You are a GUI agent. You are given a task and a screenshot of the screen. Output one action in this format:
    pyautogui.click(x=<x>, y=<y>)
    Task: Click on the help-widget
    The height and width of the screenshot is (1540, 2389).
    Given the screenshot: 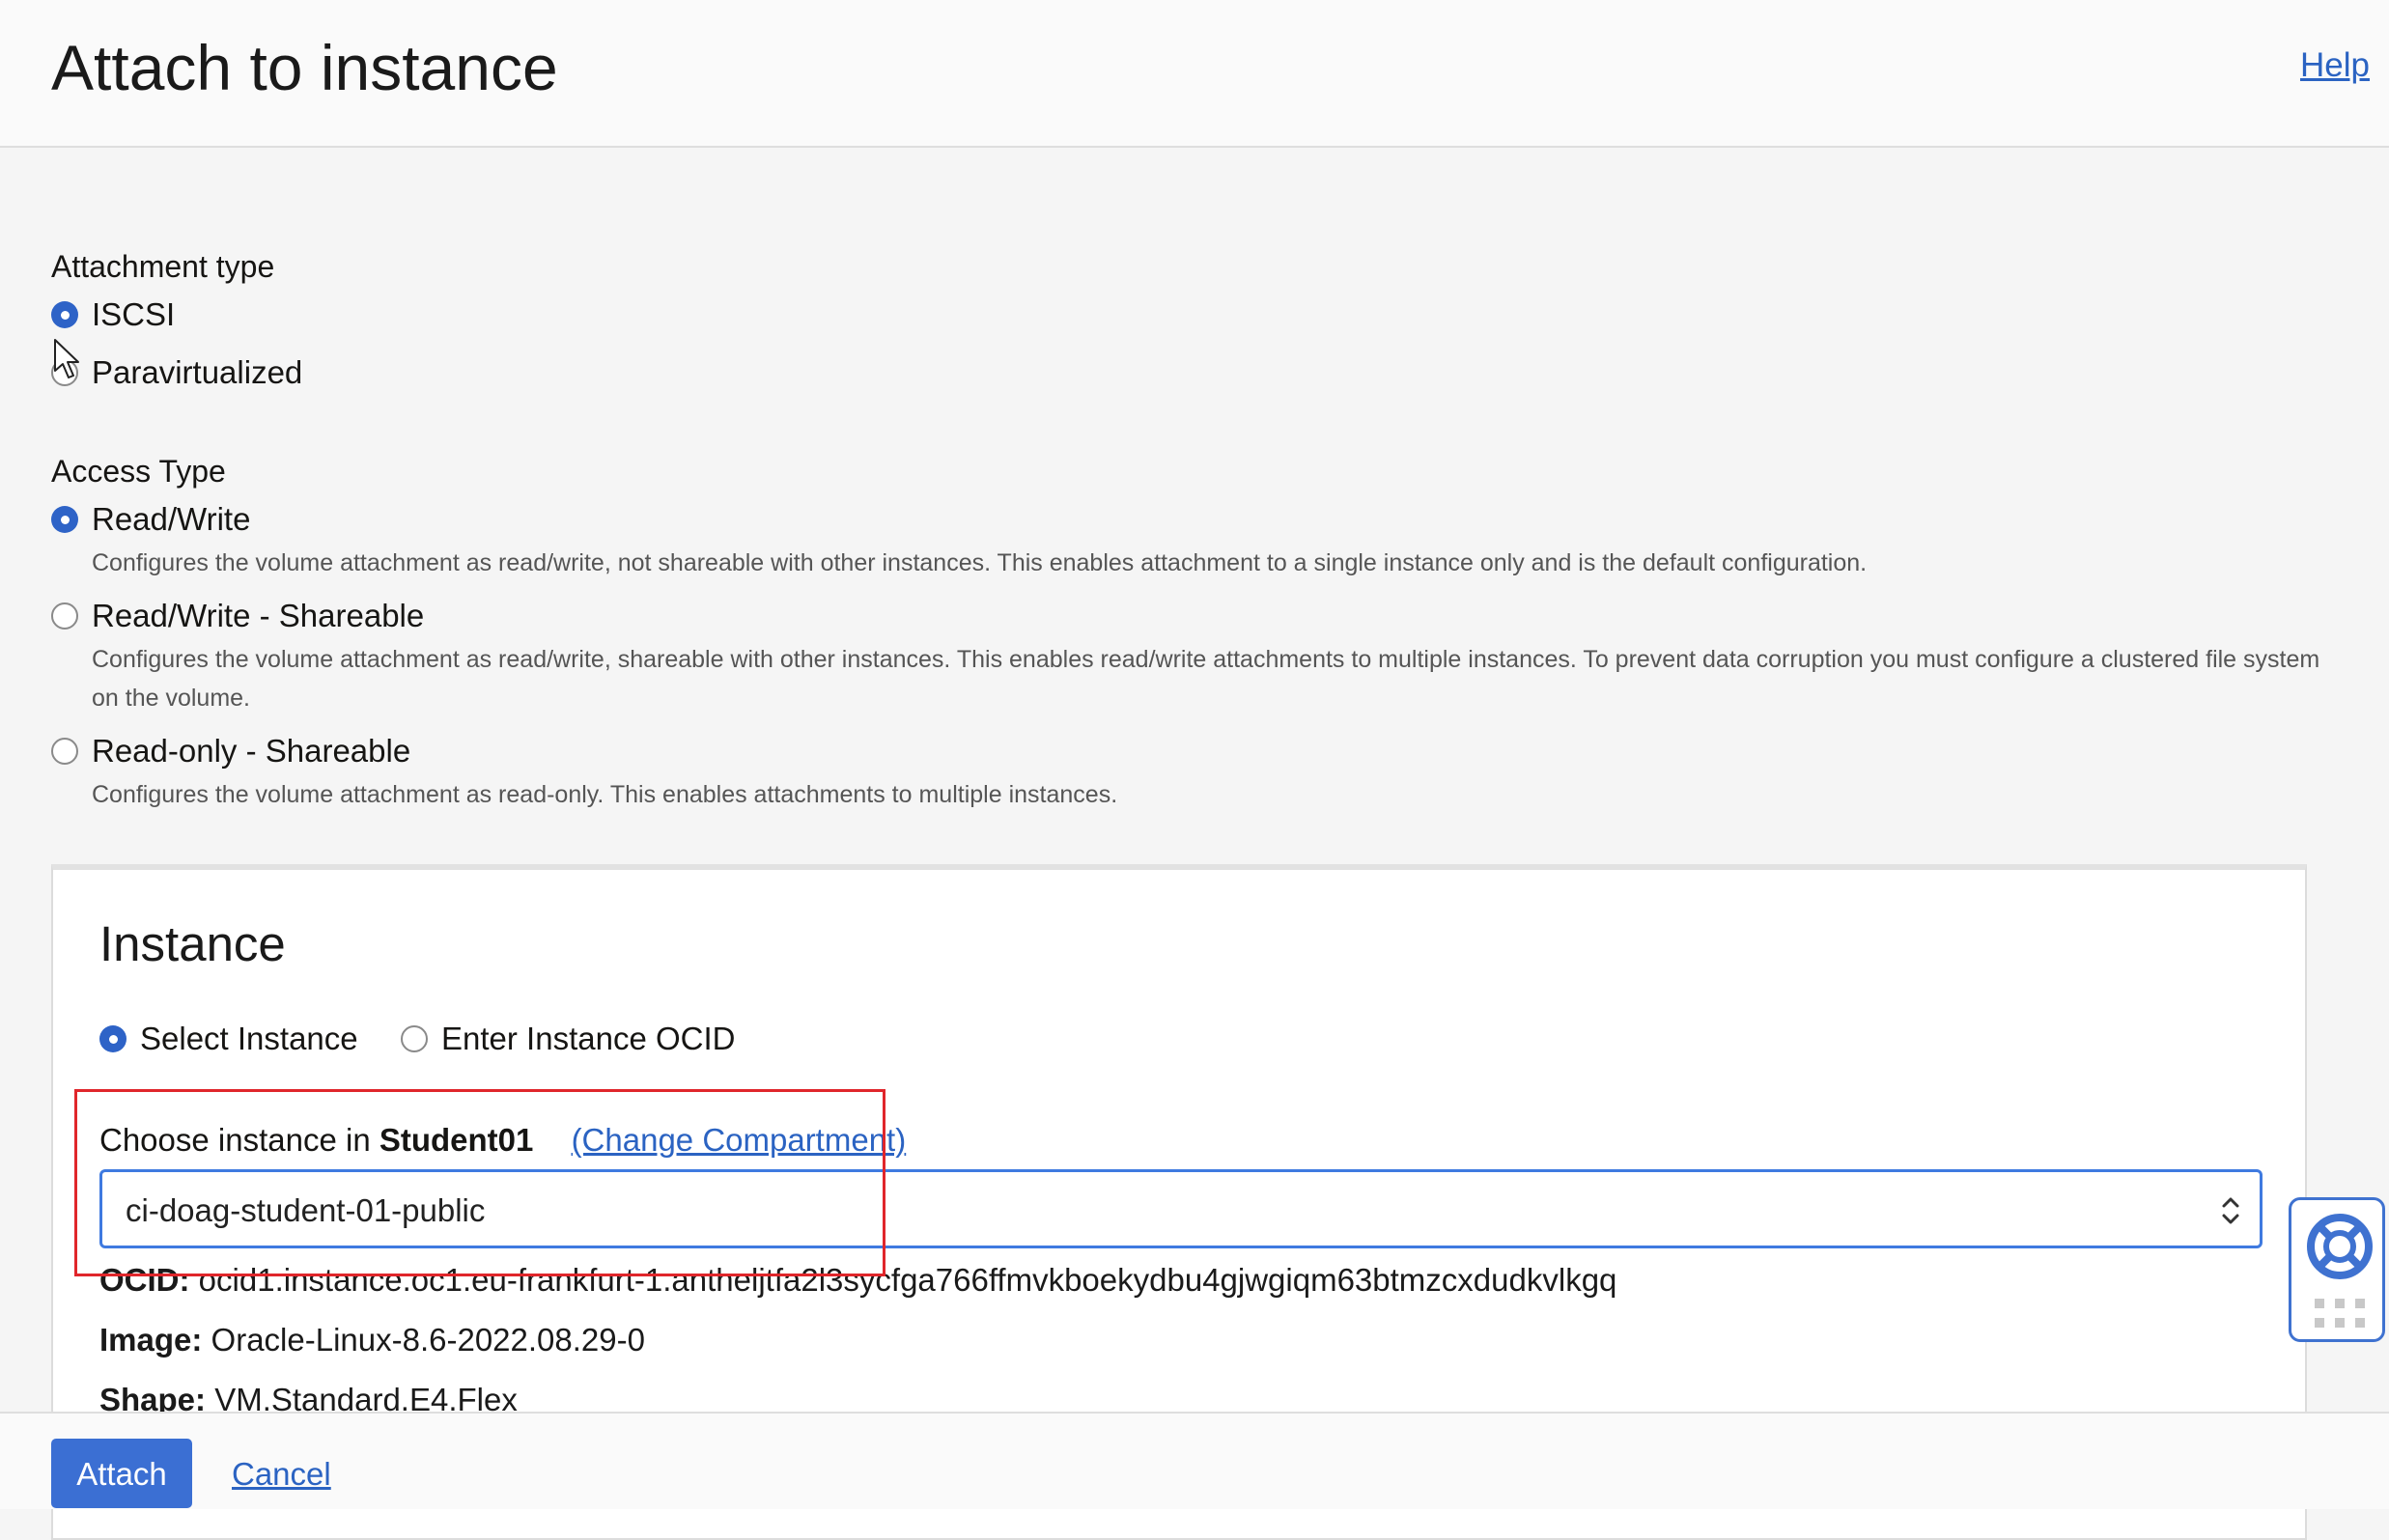 What is the action you would take?
    pyautogui.click(x=2337, y=1270)
    